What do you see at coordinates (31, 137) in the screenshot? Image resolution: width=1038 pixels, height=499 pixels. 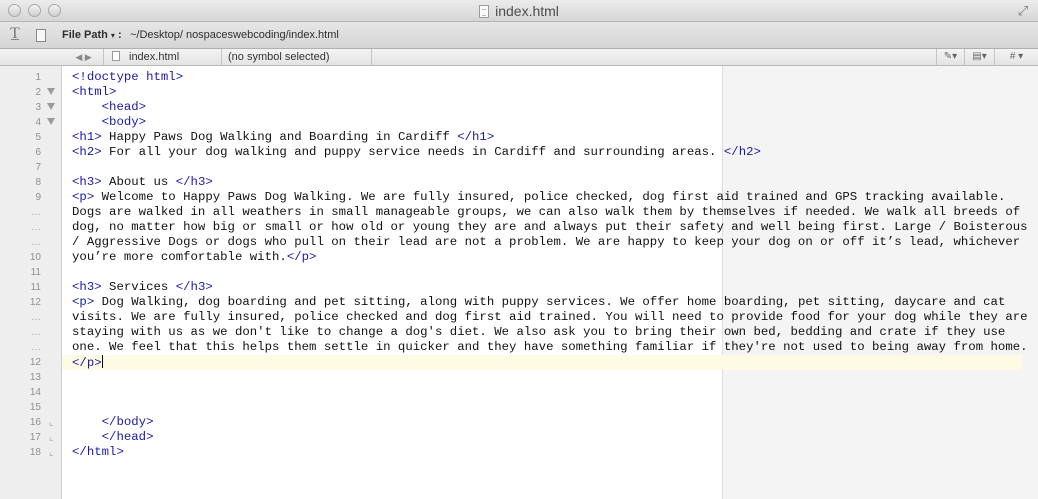 I see `gutter-row: 5` at bounding box center [31, 137].